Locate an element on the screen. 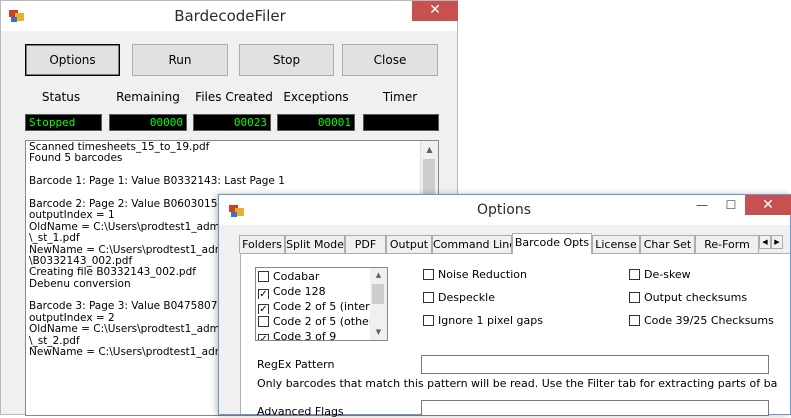 Image resolution: width=791 pixels, height=418 pixels. list-scroll-up-icon: ▲ is located at coordinates (378, 275).